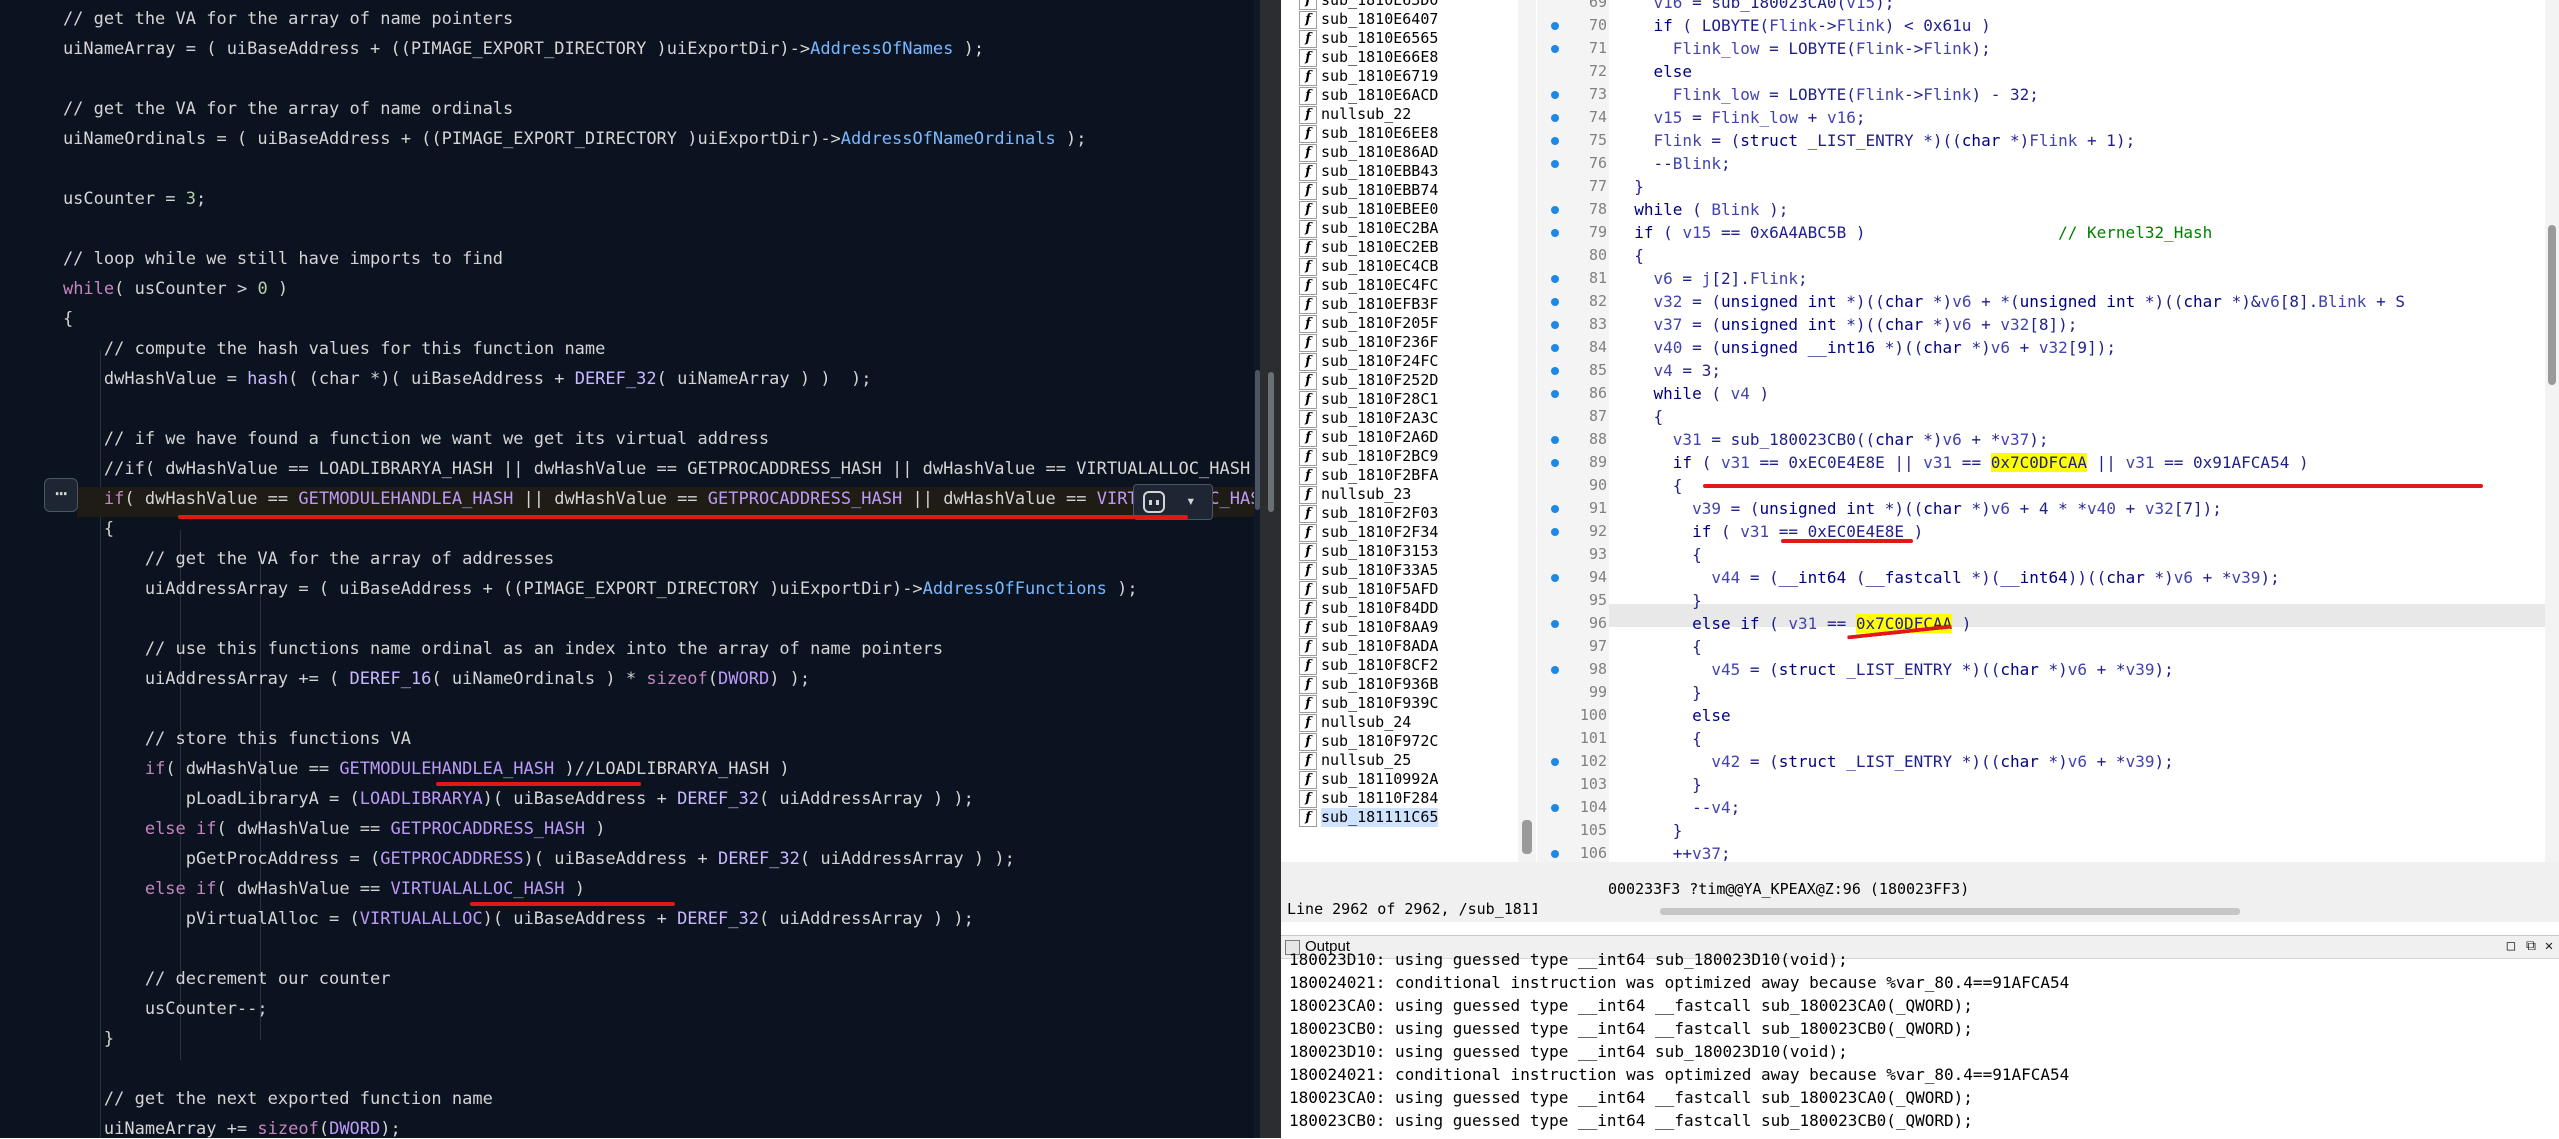 Image resolution: width=2559 pixels, height=1139 pixels. I want to click on code-line: uiNameArray += sizeof(DWORD);, so click(211, 1126).